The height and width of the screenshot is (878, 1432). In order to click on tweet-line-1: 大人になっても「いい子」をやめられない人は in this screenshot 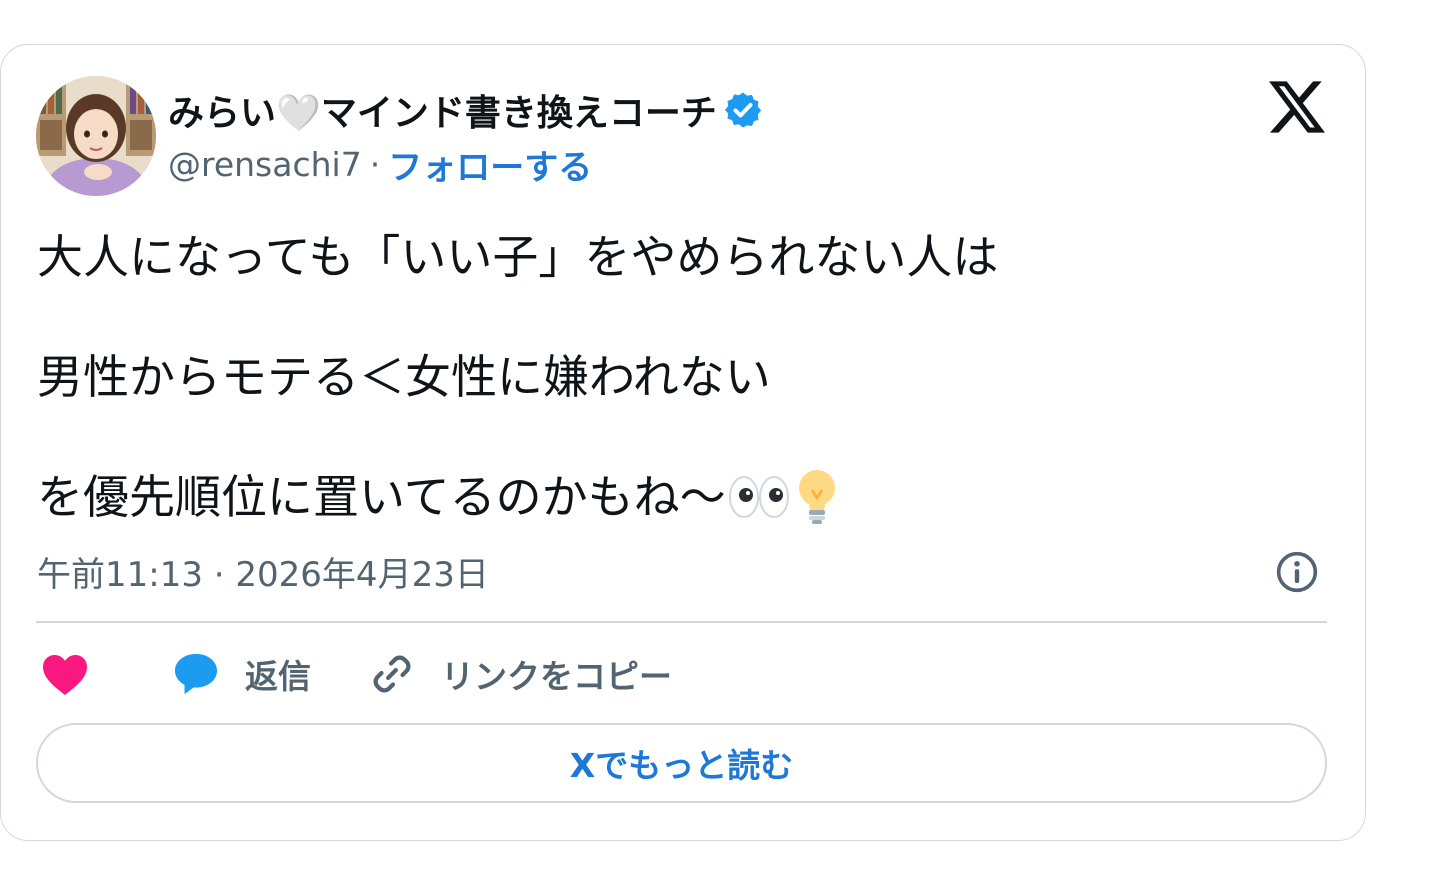, I will do `click(518, 257)`.